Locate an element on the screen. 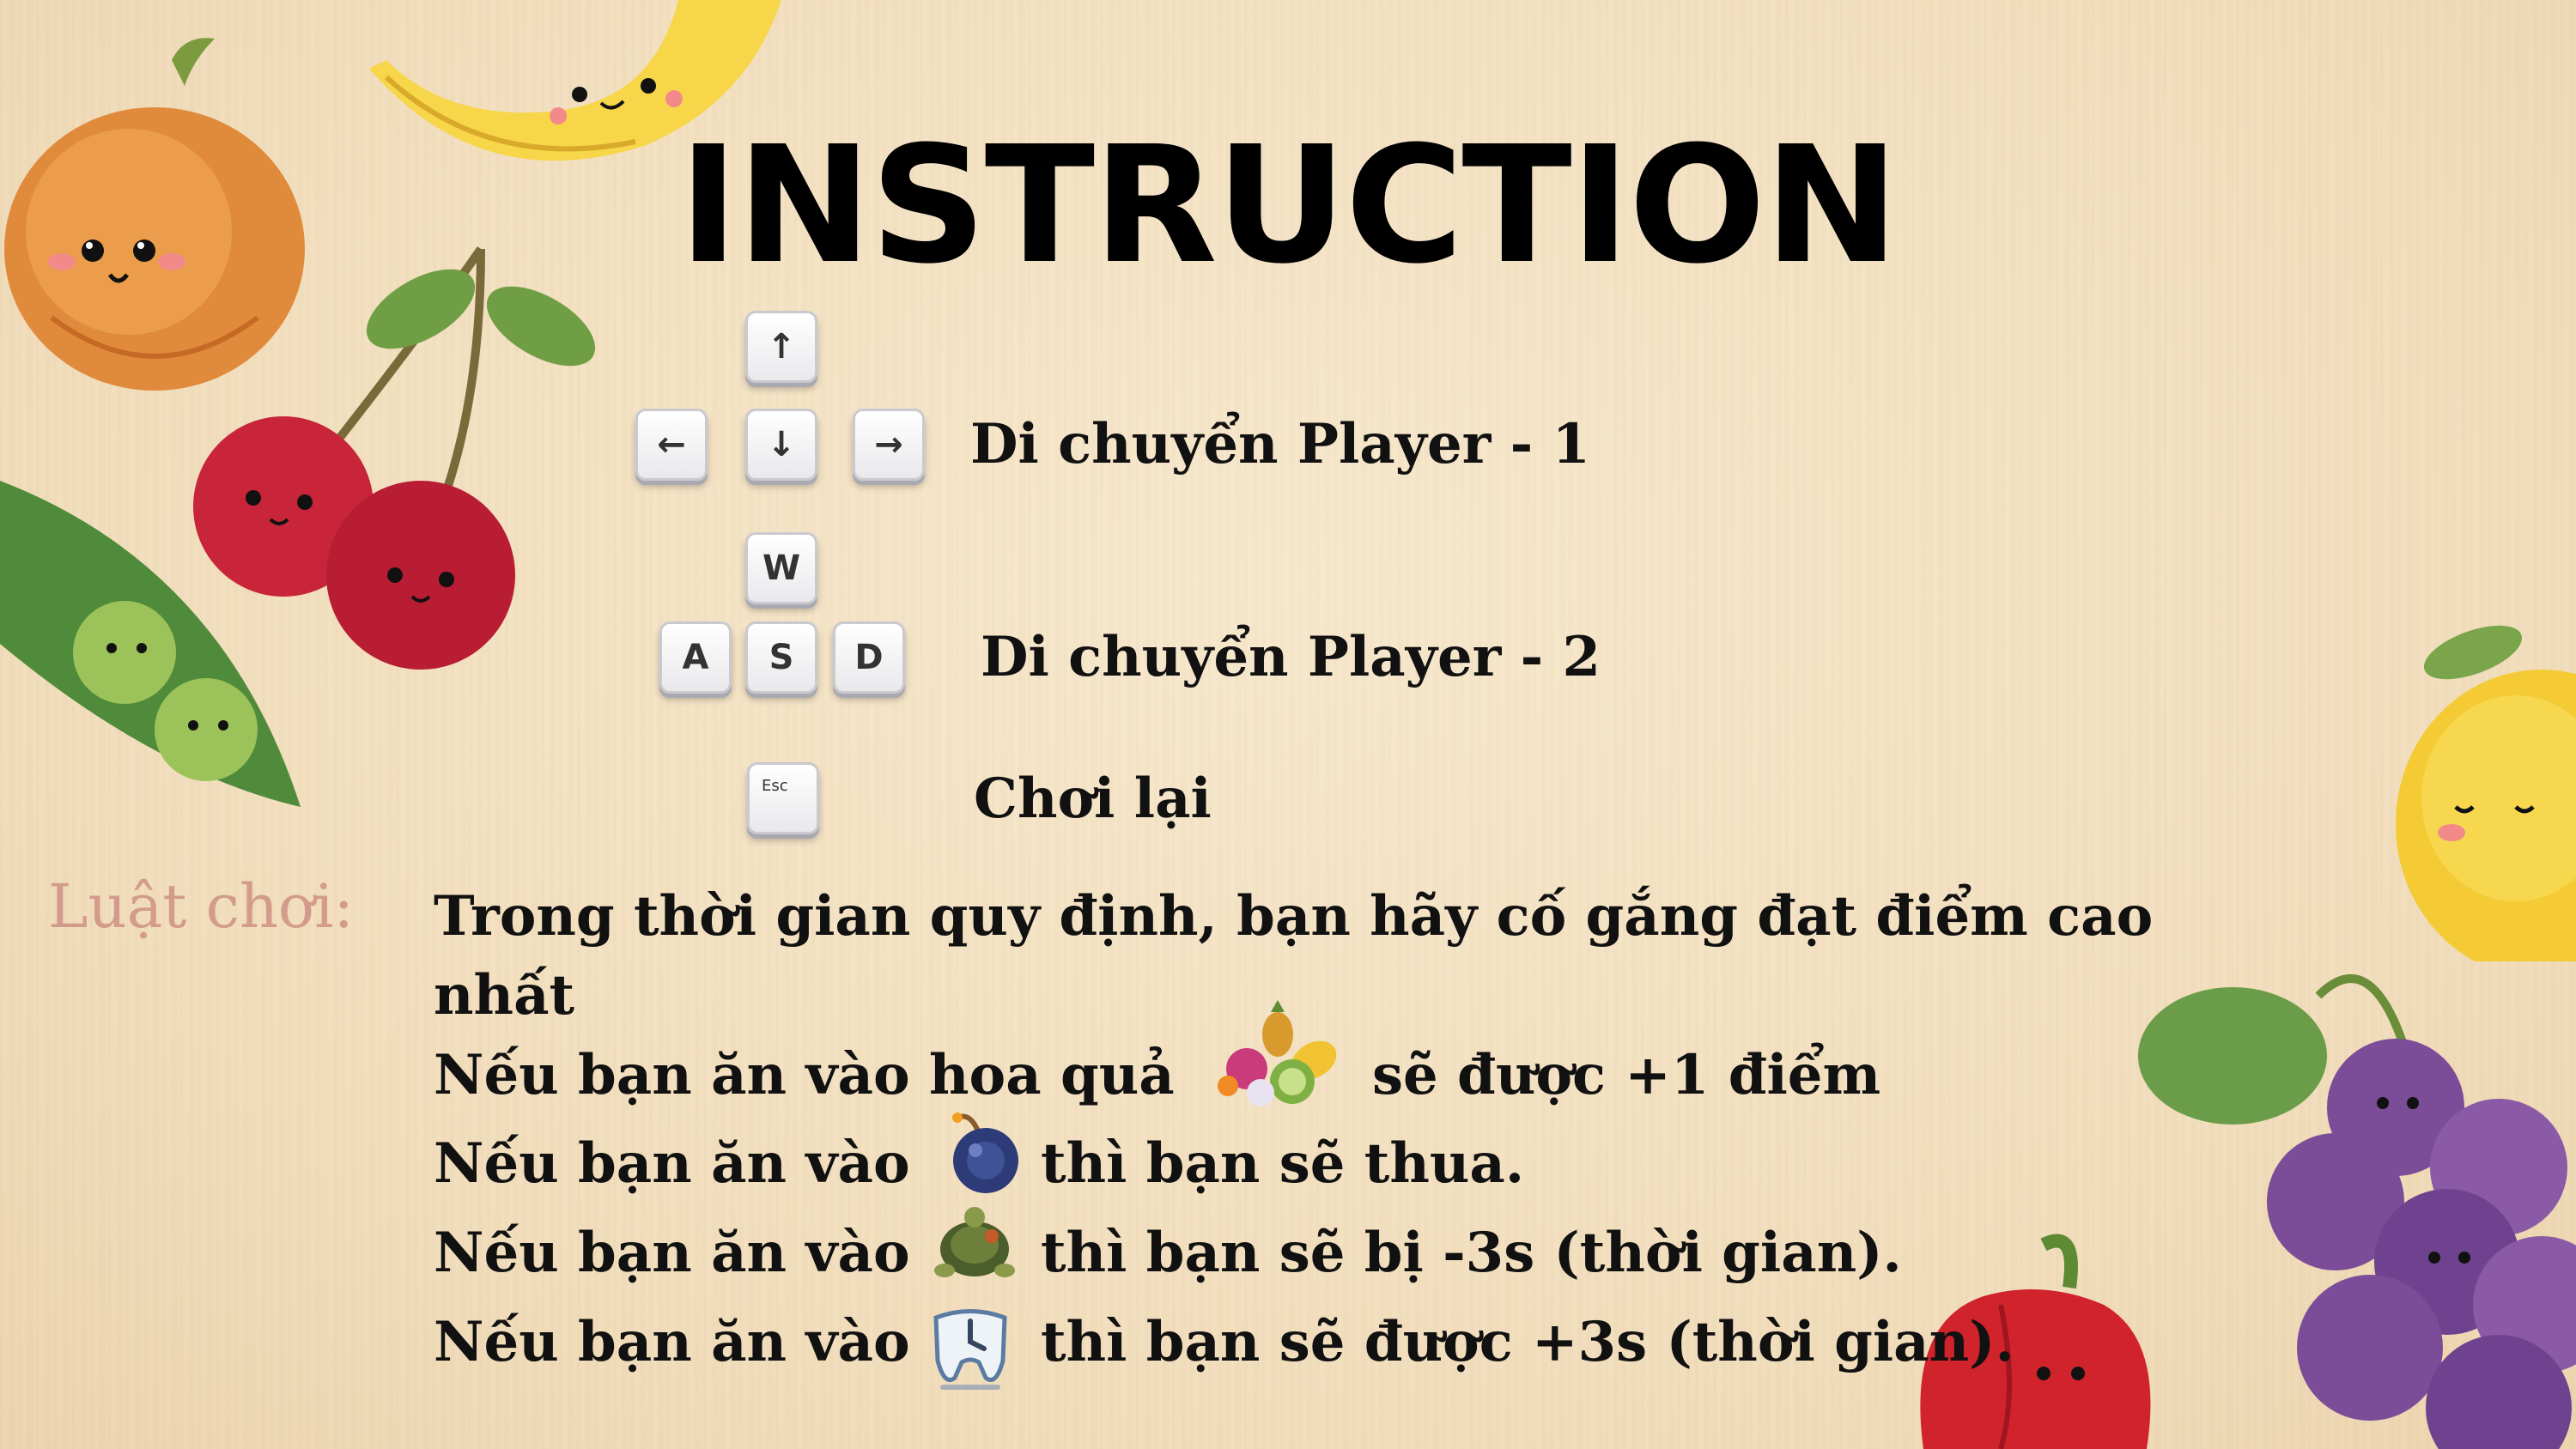  page-title: INSTRUCTION is located at coordinates (1288, 206).